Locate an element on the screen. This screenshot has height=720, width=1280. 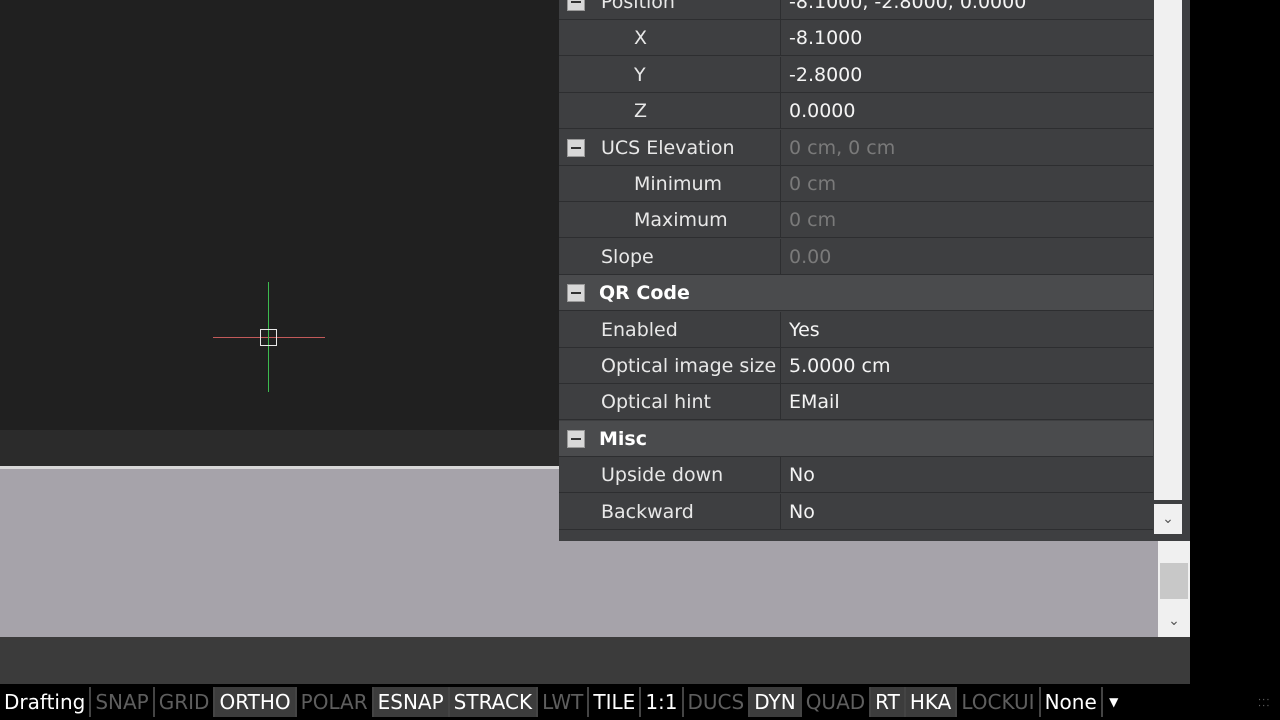
property-row: Position -8.1000, -2.8000, 0.0000 is located at coordinates (856, 10).